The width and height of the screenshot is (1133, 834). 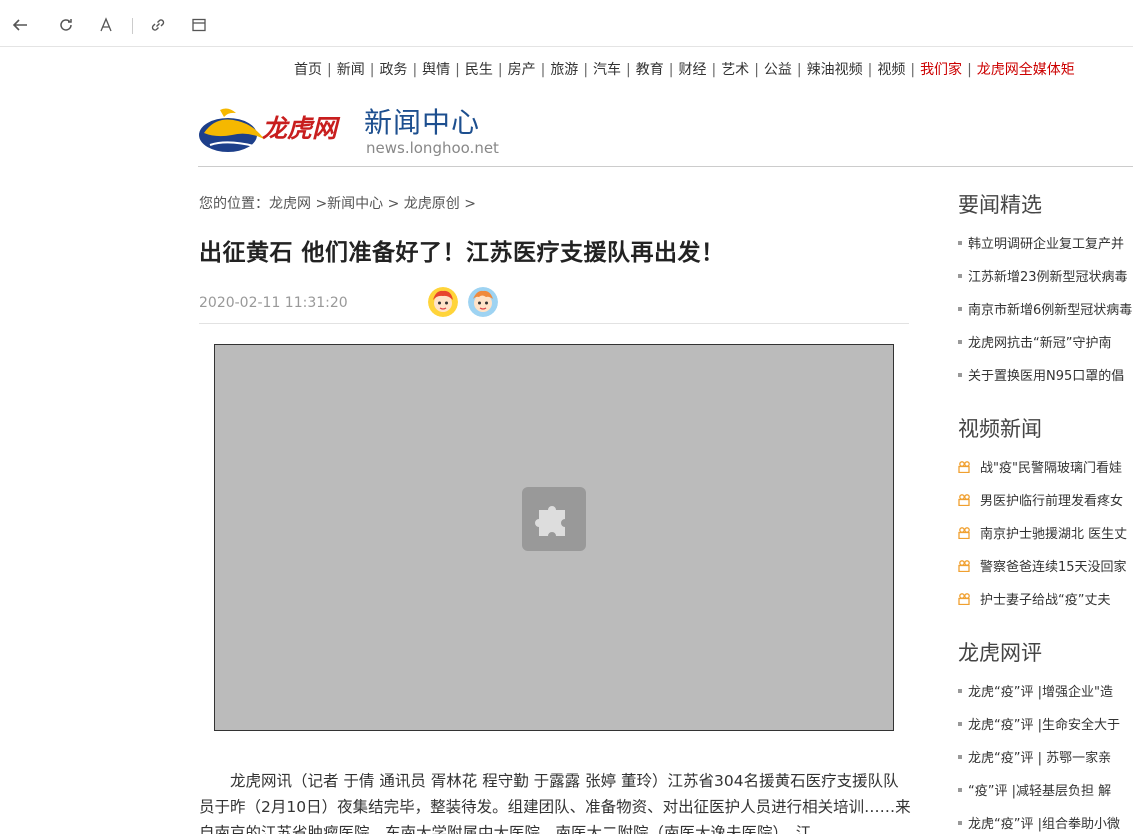 What do you see at coordinates (66, 25) in the screenshot?
I see `reload-icon` at bounding box center [66, 25].